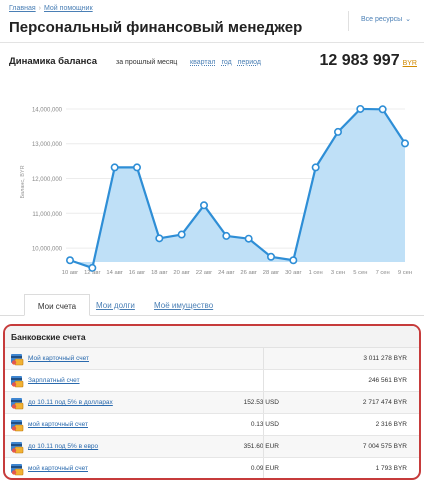 This screenshot has width=424, height=485. I want to click on account-foreign-amount: 152.53 USD, so click(261, 402).